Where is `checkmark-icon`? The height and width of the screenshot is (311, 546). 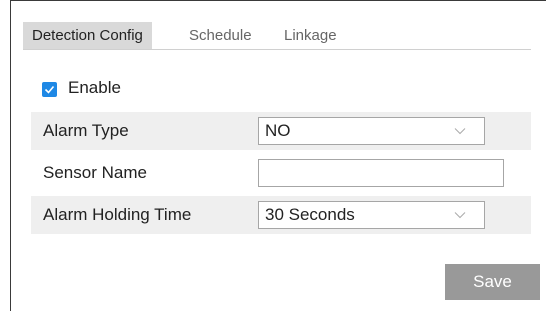 checkmark-icon is located at coordinates (49, 89).